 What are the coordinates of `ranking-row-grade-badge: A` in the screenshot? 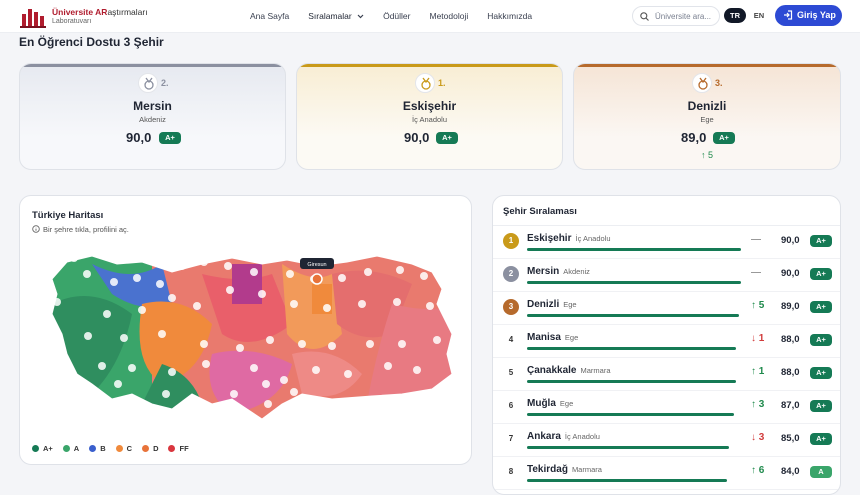 It's located at (821, 472).